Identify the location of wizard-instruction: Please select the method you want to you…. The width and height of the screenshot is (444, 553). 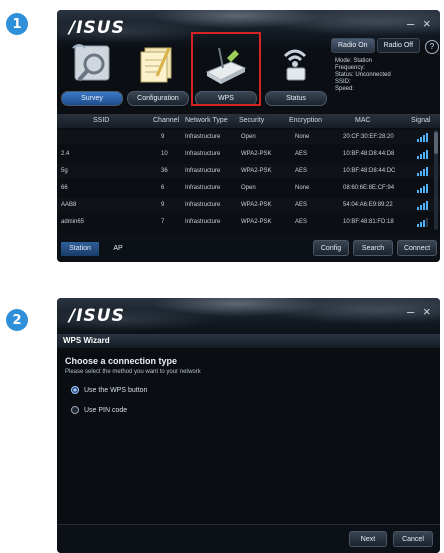
(133, 372).